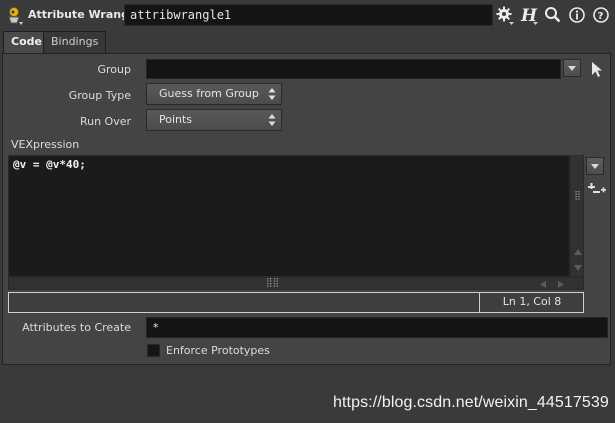 This screenshot has height=423, width=615. Describe the element at coordinates (273, 283) in the screenshot. I see `scroll-grip-icon: ⣿⣿` at that location.